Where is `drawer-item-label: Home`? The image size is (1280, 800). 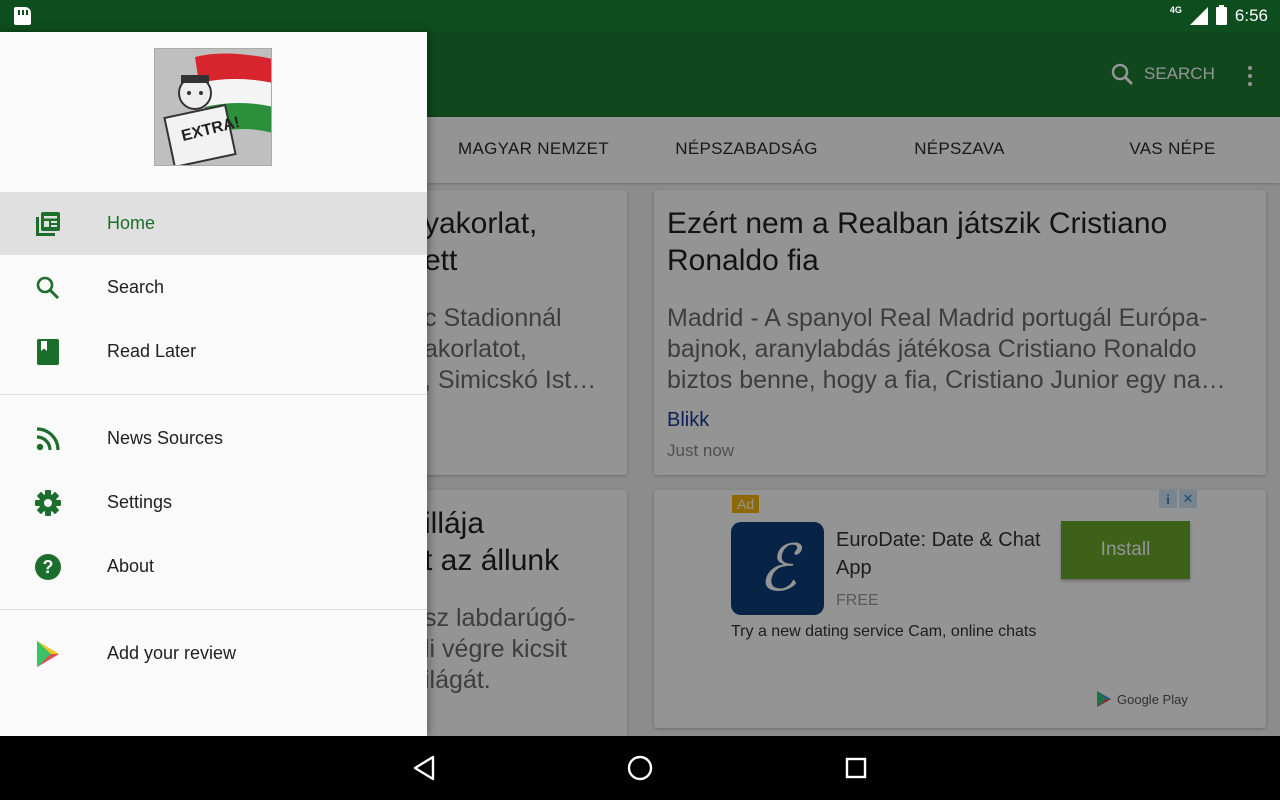 drawer-item-label: Home is located at coordinates (131, 223).